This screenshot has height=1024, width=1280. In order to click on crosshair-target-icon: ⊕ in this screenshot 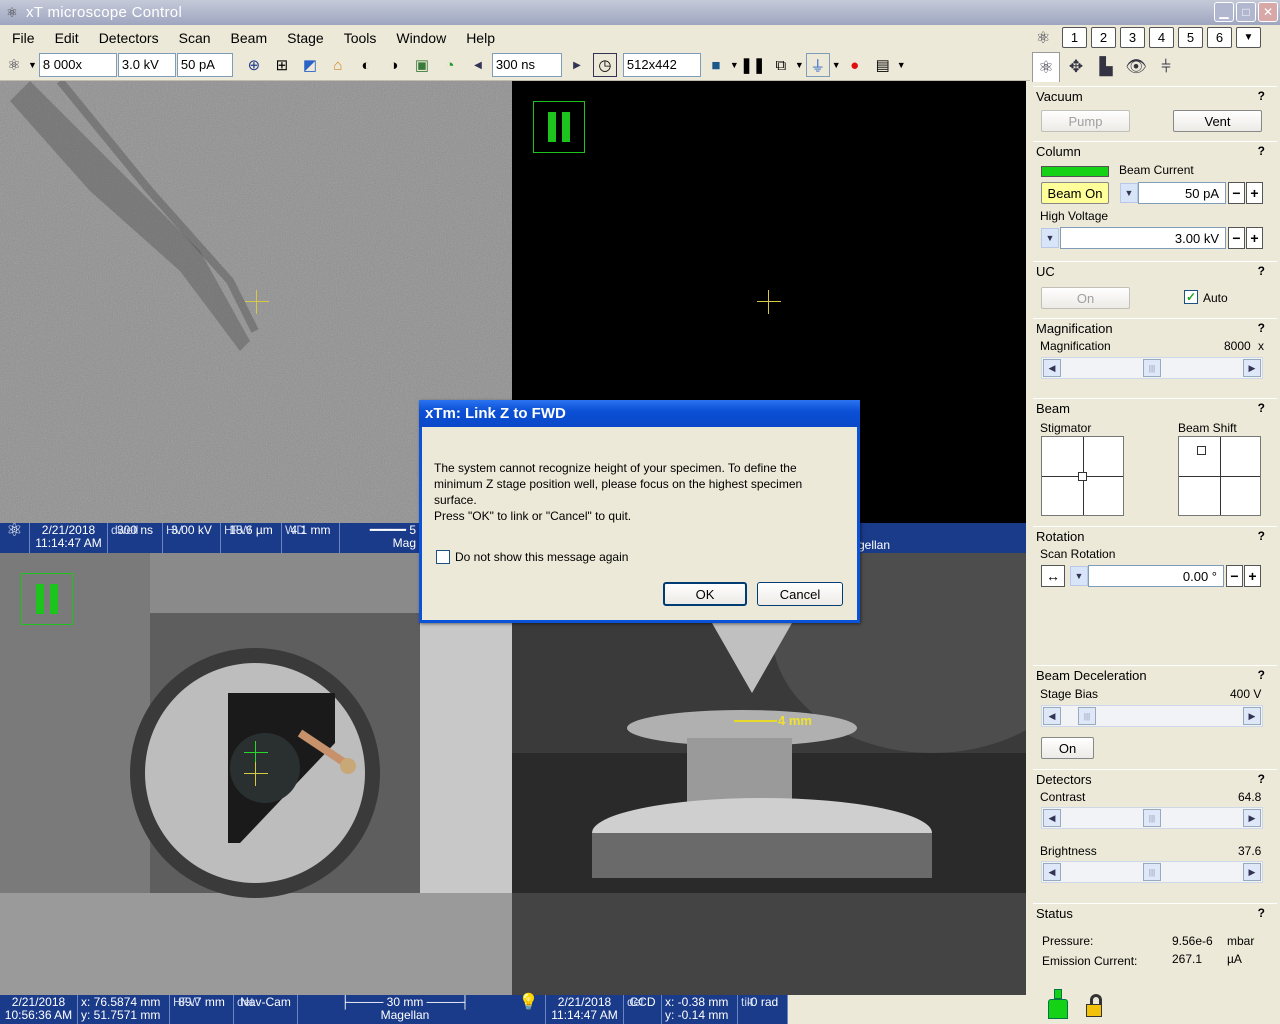, I will do `click(254, 65)`.